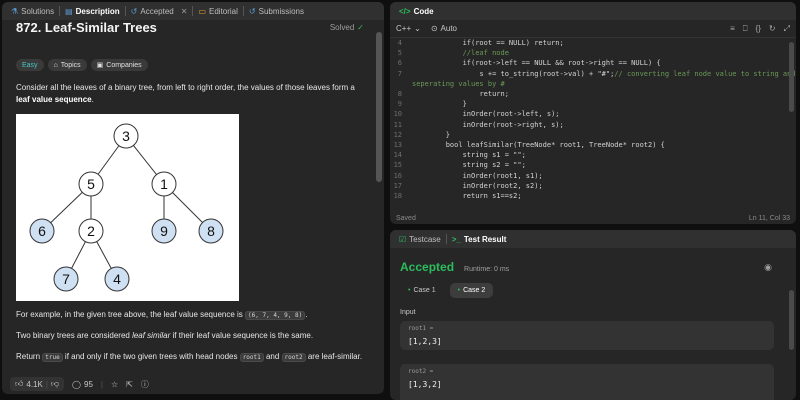 Image resolution: width=800 pixels, height=400 pixels. I want to click on tab-code: </> Code, so click(416, 11).